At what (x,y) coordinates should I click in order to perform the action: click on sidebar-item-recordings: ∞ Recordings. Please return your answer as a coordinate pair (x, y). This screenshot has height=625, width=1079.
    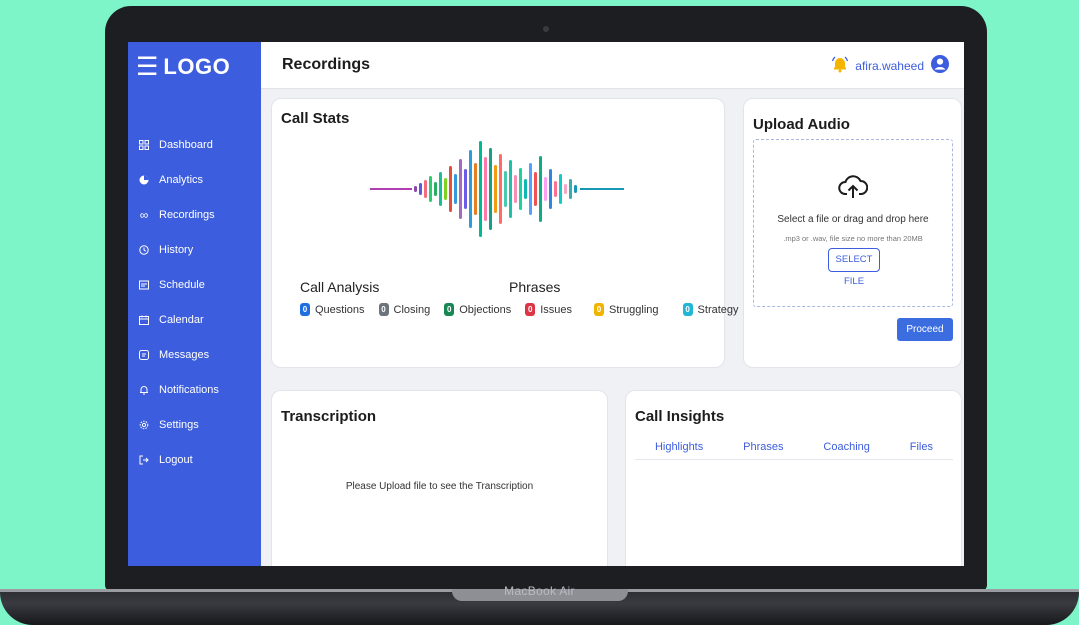
    Looking at the image, I should click on (178, 214).